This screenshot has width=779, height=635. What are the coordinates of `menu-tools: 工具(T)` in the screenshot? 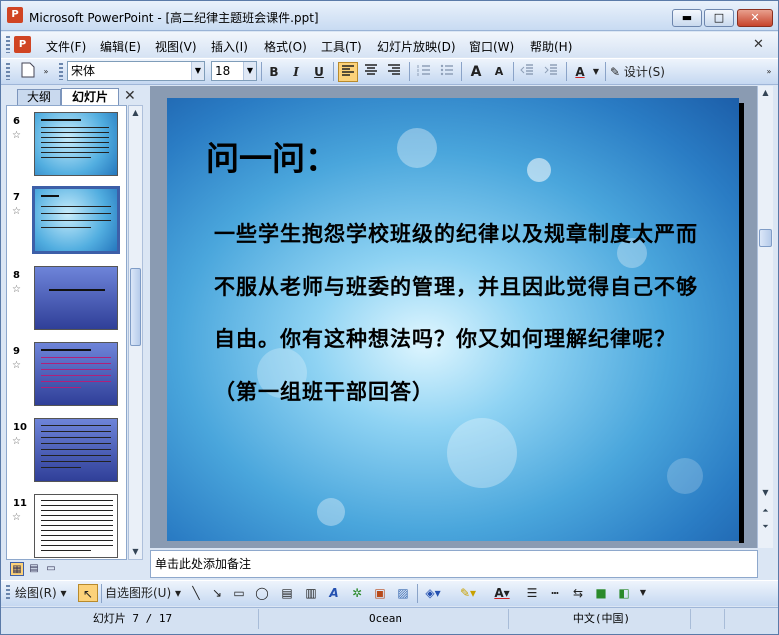 It's located at (341, 46).